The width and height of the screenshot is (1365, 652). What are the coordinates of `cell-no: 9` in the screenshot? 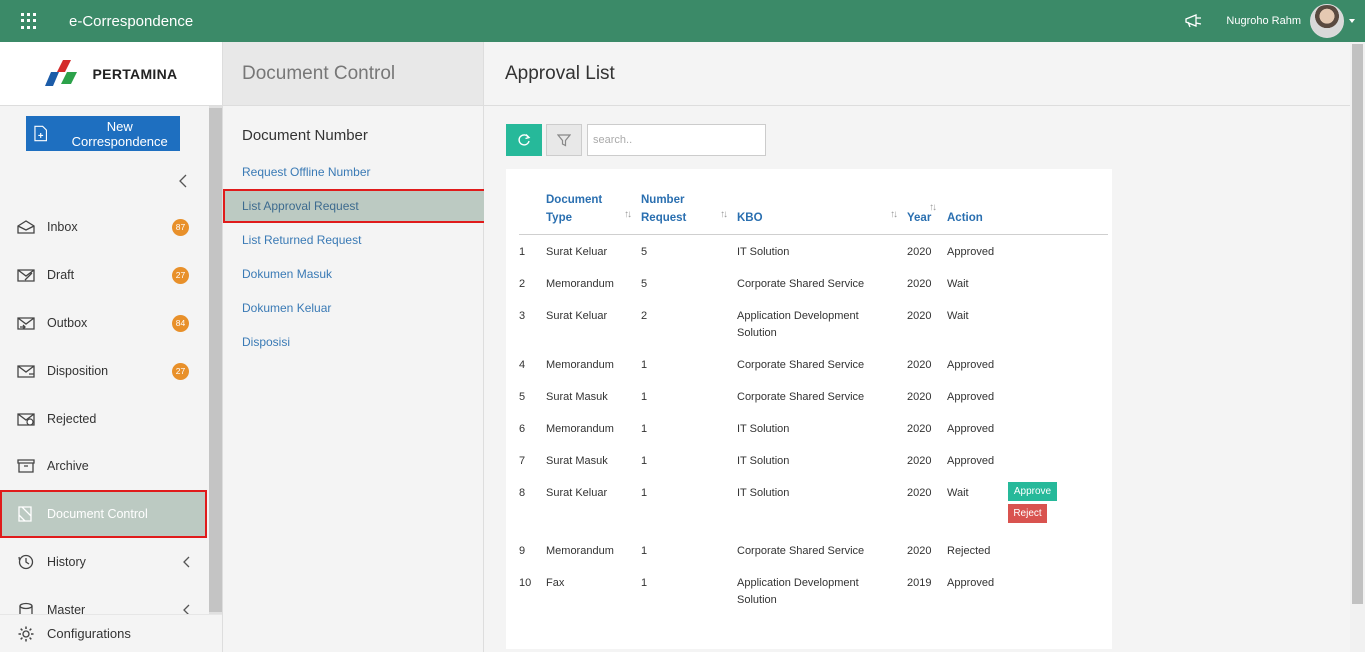 It's located at (522, 550).